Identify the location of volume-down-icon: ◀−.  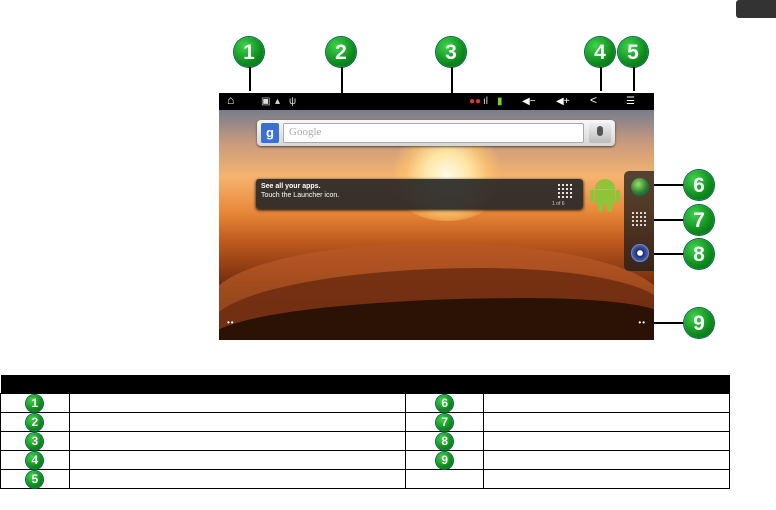
(529, 101).